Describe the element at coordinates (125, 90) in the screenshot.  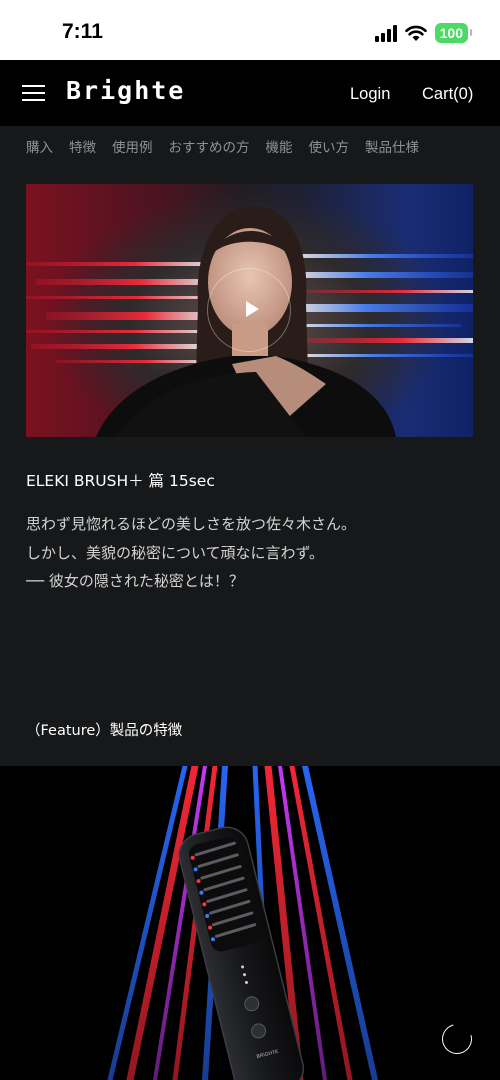
I see `brand-logo: Brighte` at that location.